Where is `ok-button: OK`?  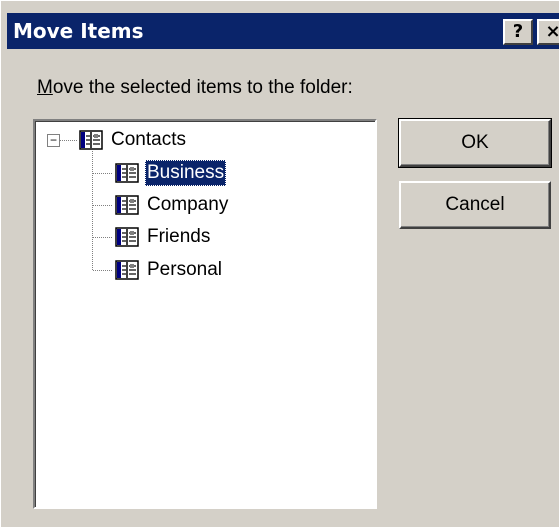 ok-button: OK is located at coordinates (475, 143).